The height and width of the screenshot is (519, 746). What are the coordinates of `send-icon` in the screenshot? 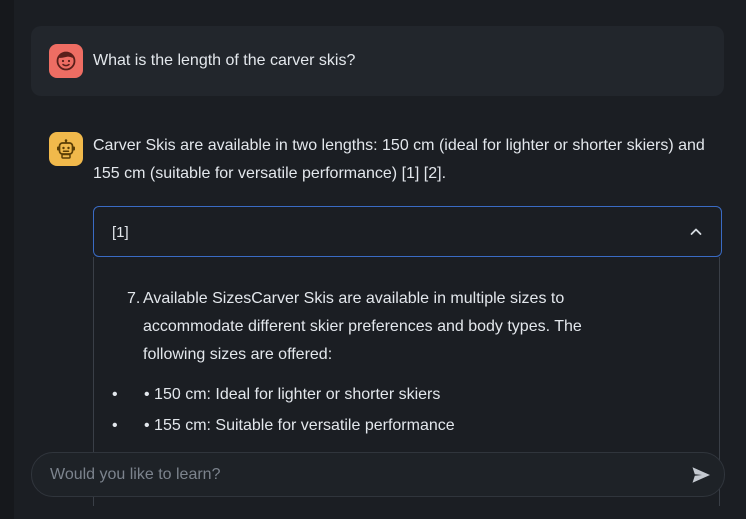 It's located at (701, 475).